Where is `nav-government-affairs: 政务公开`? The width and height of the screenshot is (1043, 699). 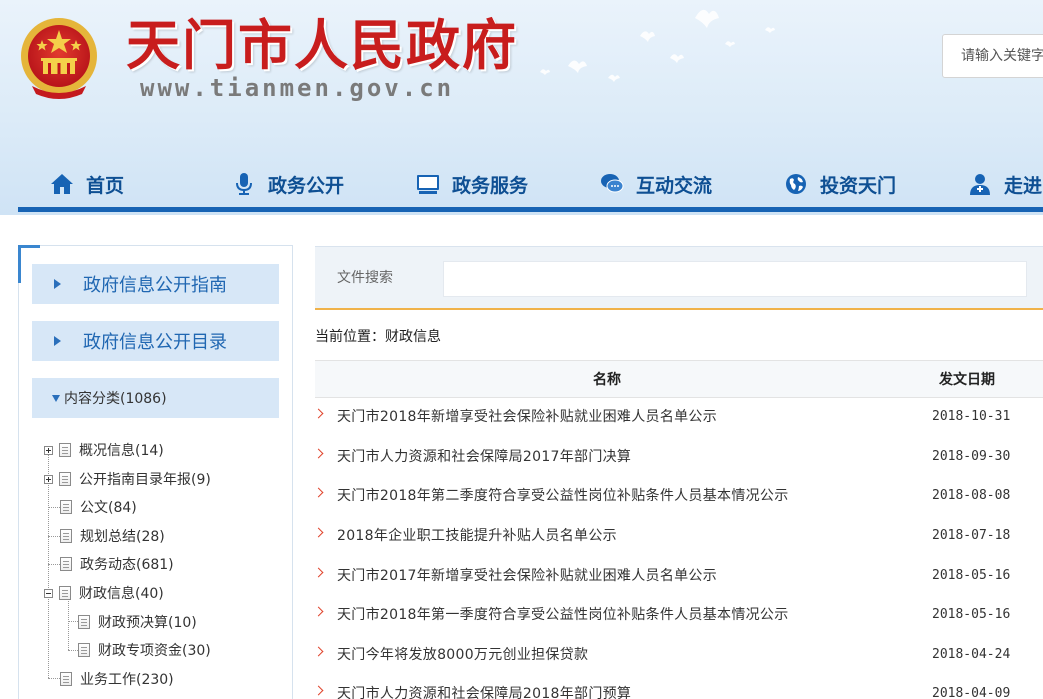 nav-government-affairs: 政务公开 is located at coordinates (288, 184).